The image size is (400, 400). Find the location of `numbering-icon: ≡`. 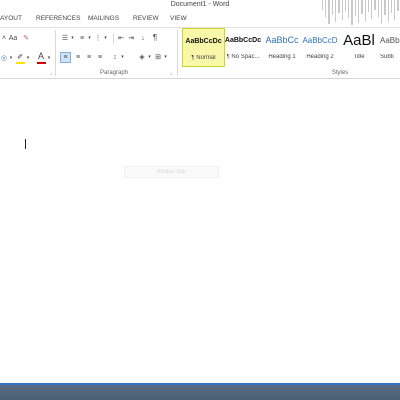

numbering-icon: ≡ is located at coordinates (82, 38).